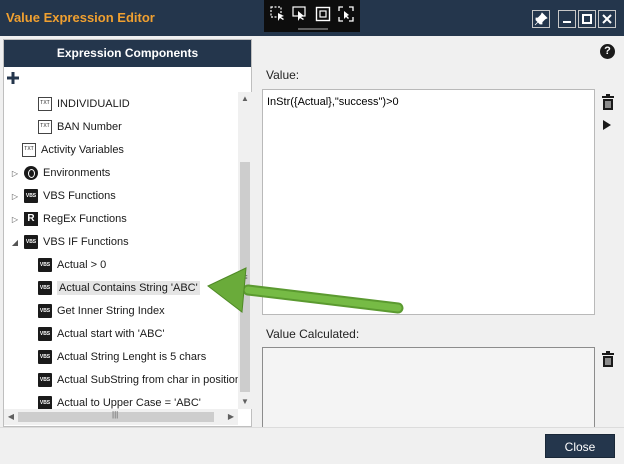 The image size is (624, 464). What do you see at coordinates (15, 242) in the screenshot?
I see `collapse-icon: ◢` at bounding box center [15, 242].